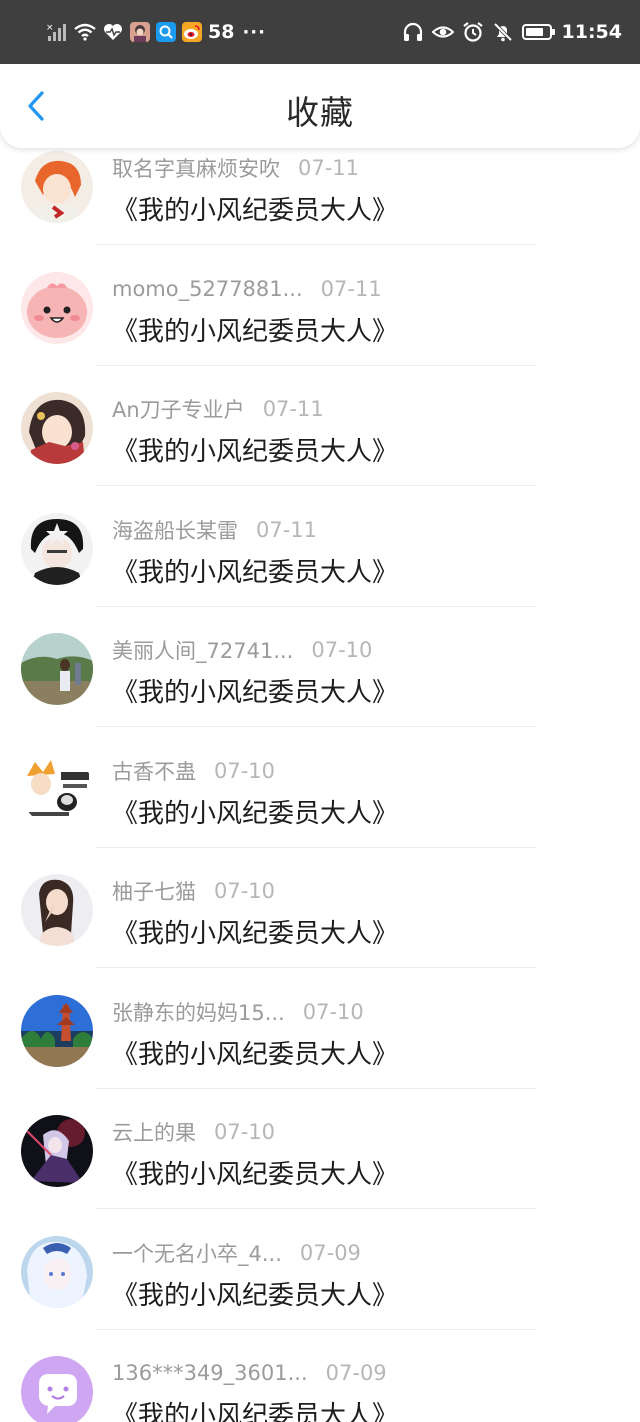 Image resolution: width=640 pixels, height=1422 pixels. I want to click on avatar-app-icon, so click(140, 32).